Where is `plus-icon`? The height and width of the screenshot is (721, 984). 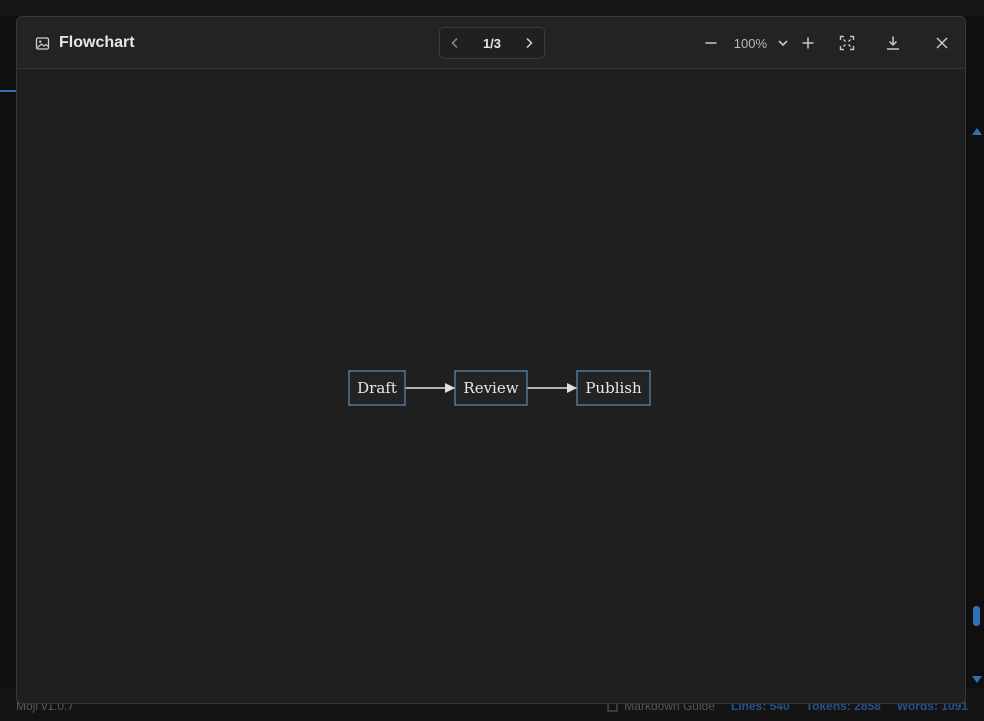
plus-icon is located at coordinates (808, 43).